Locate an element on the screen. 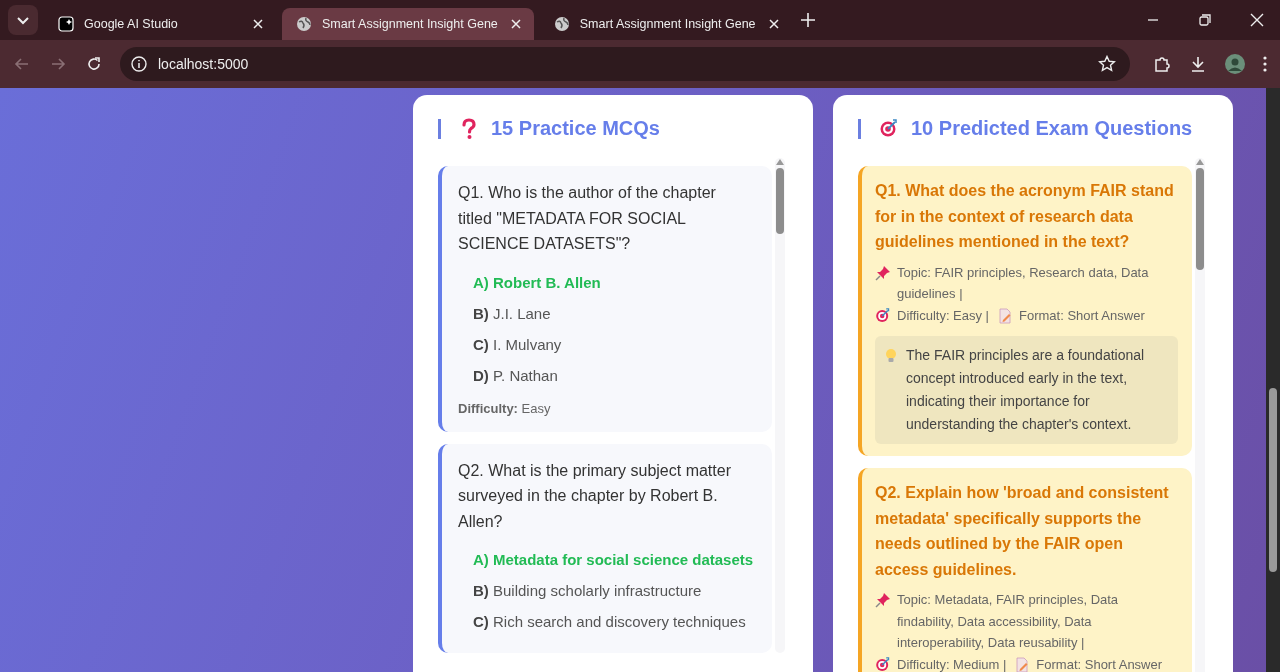  panel-title: 10 Predicted Exam Questions is located at coordinates (1052, 128).